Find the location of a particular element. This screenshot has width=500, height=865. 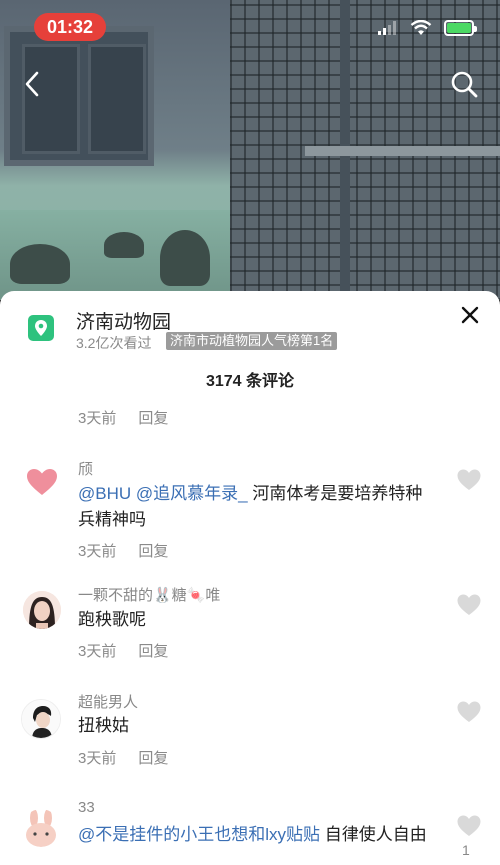

heart-avatar-icon is located at coordinates (42, 482).